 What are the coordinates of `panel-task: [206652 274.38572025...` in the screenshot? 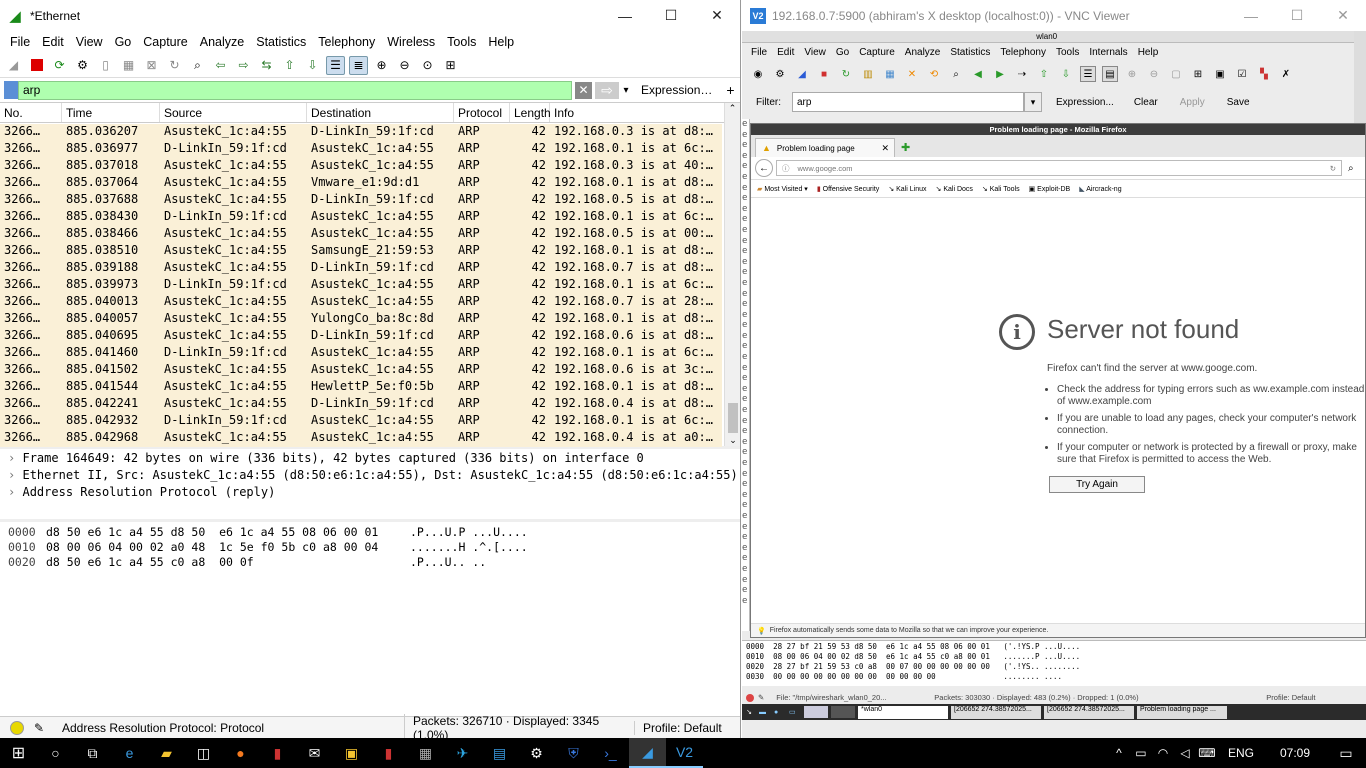 It's located at (1089, 712).